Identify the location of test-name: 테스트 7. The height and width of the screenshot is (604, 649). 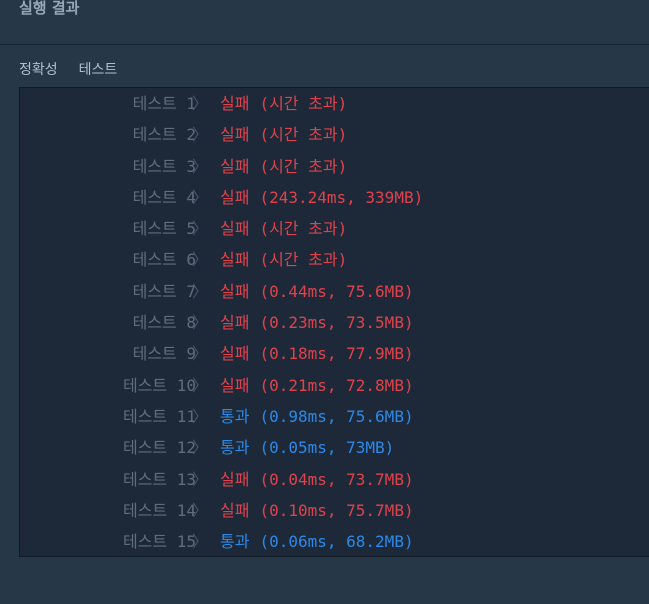
(164, 291).